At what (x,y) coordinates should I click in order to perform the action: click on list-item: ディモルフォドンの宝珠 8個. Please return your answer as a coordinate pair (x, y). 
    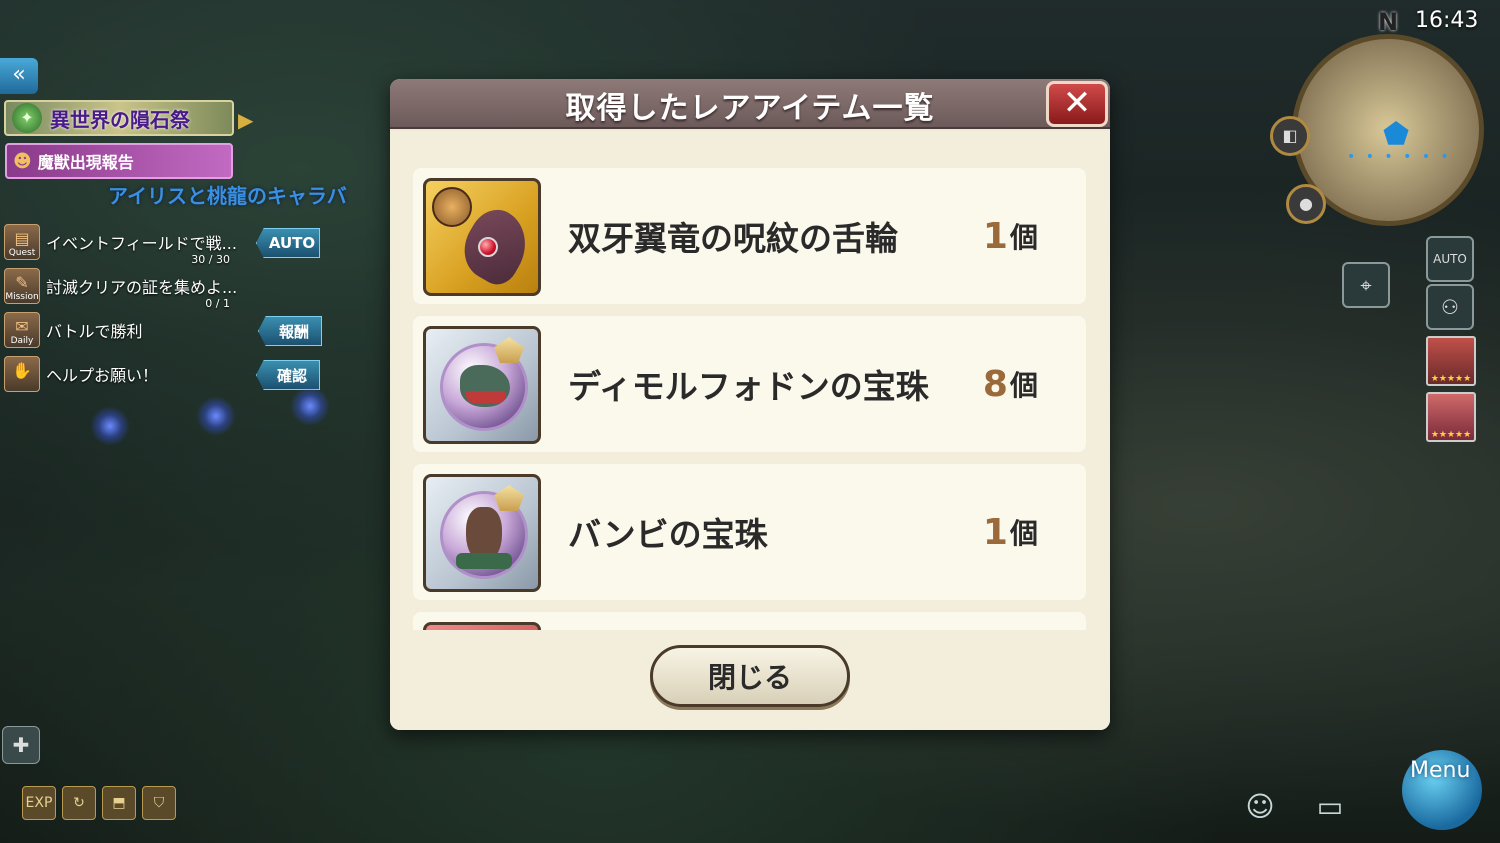
    Looking at the image, I should click on (749, 384).